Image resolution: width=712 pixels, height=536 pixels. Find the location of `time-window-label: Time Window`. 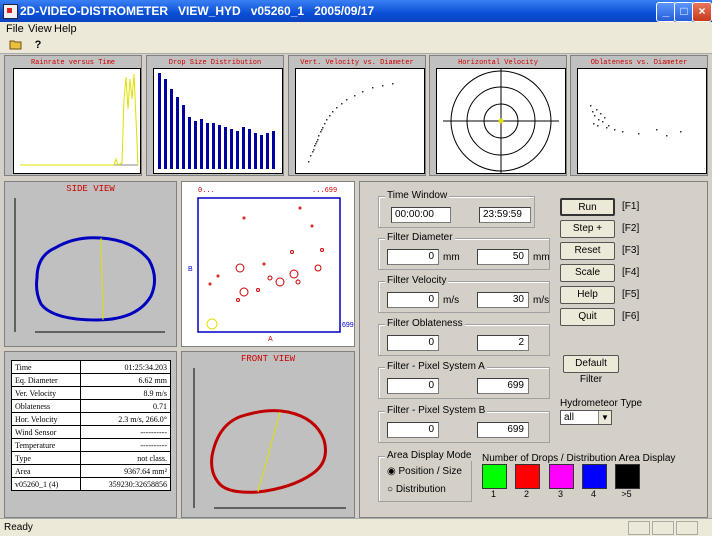

time-window-label: Time Window is located at coordinates (417, 195).